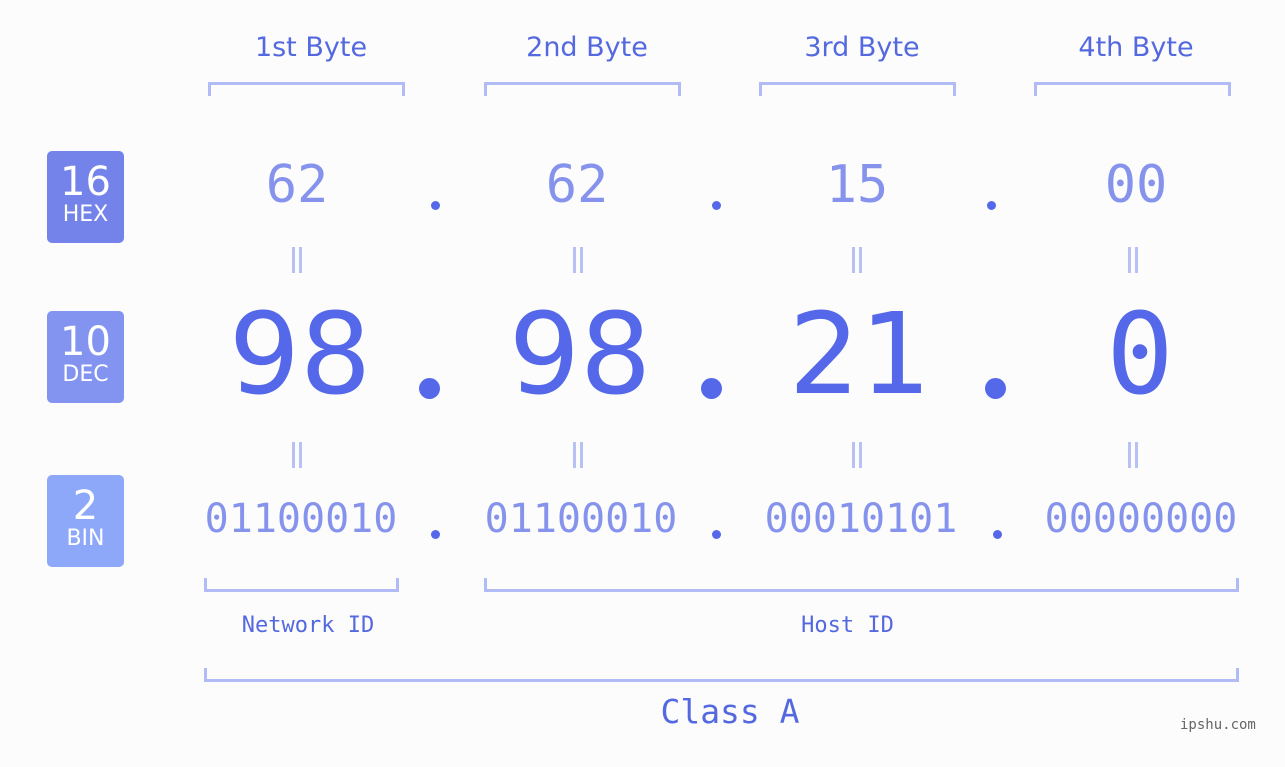  Describe the element at coordinates (308, 625) in the screenshot. I see `network-id-label: Network ID` at that location.